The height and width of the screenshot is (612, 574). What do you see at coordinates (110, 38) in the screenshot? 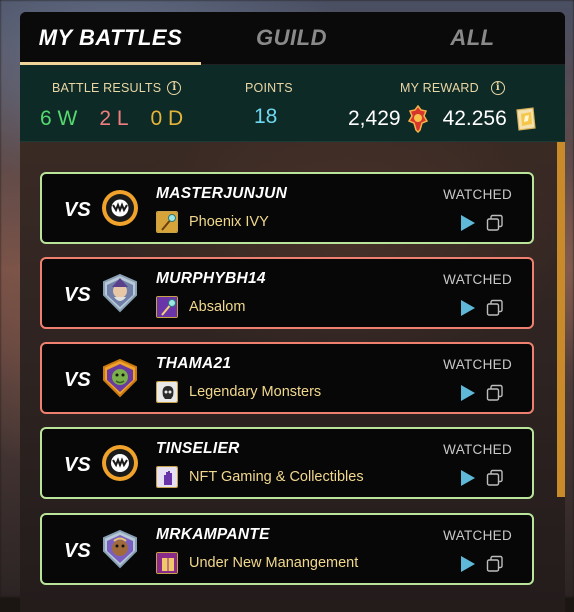
I see `tab-my-battles: MY BATTLES` at bounding box center [110, 38].